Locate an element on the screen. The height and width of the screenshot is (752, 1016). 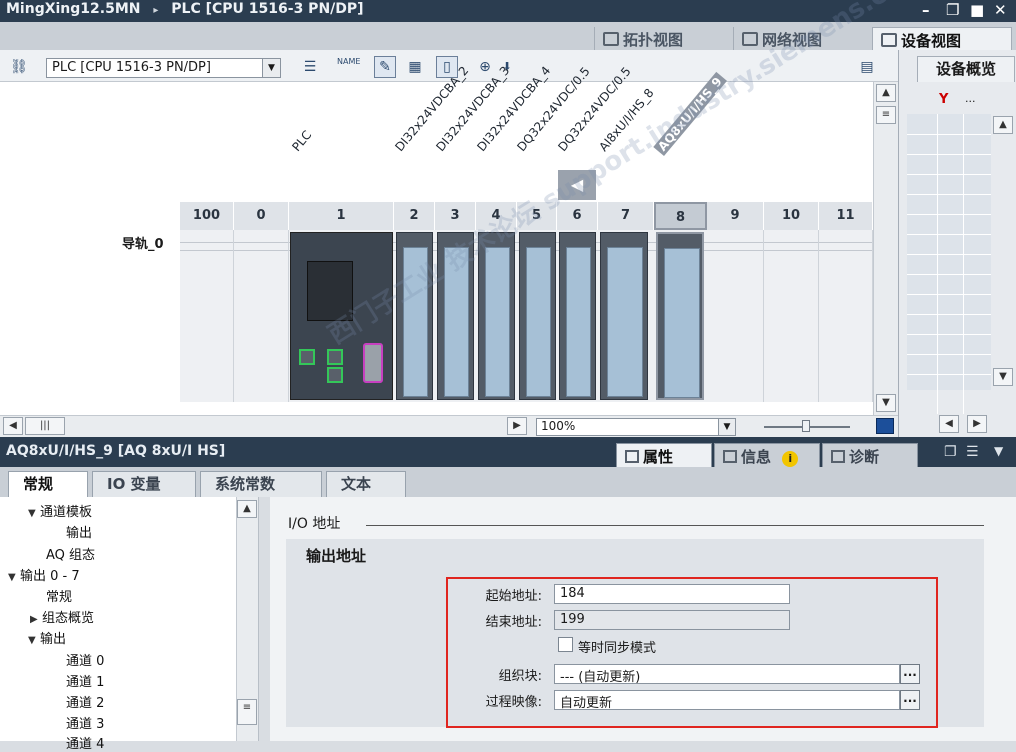
tab-system-constants: 系统常数 is located at coordinates (261, 484).